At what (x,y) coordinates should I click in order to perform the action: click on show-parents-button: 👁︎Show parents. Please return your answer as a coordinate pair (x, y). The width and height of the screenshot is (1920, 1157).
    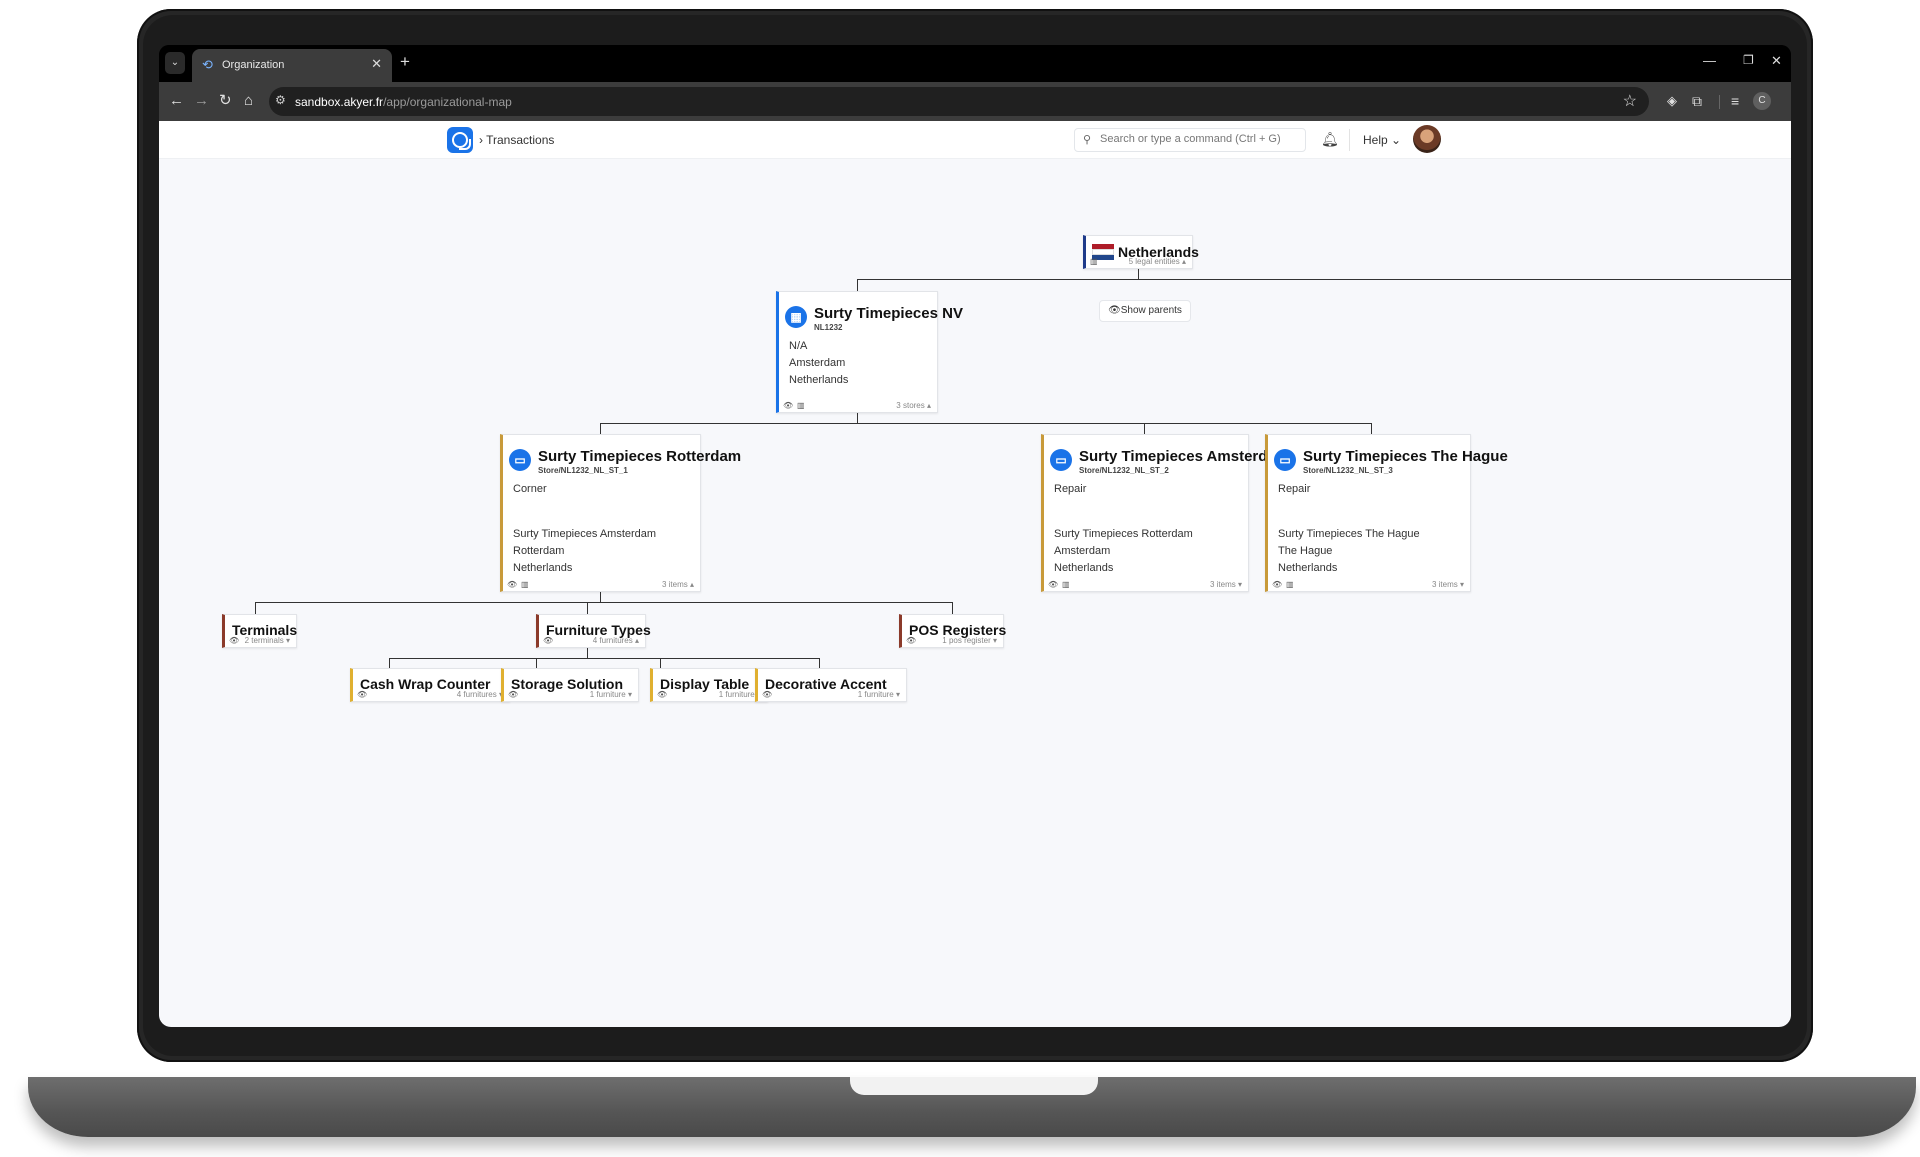
    Looking at the image, I should click on (1145, 311).